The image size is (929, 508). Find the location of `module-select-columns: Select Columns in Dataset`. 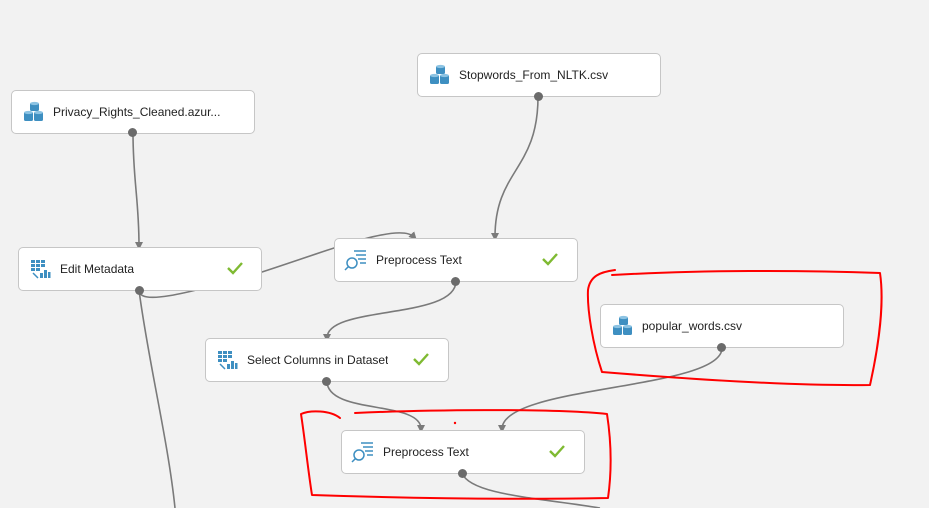

module-select-columns: Select Columns in Dataset is located at coordinates (327, 360).